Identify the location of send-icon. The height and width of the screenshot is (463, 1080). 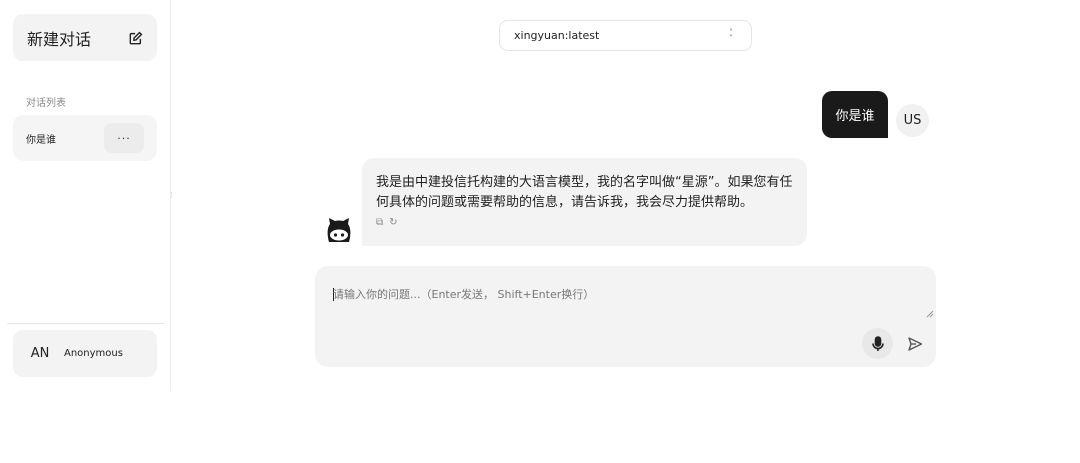
(914, 343).